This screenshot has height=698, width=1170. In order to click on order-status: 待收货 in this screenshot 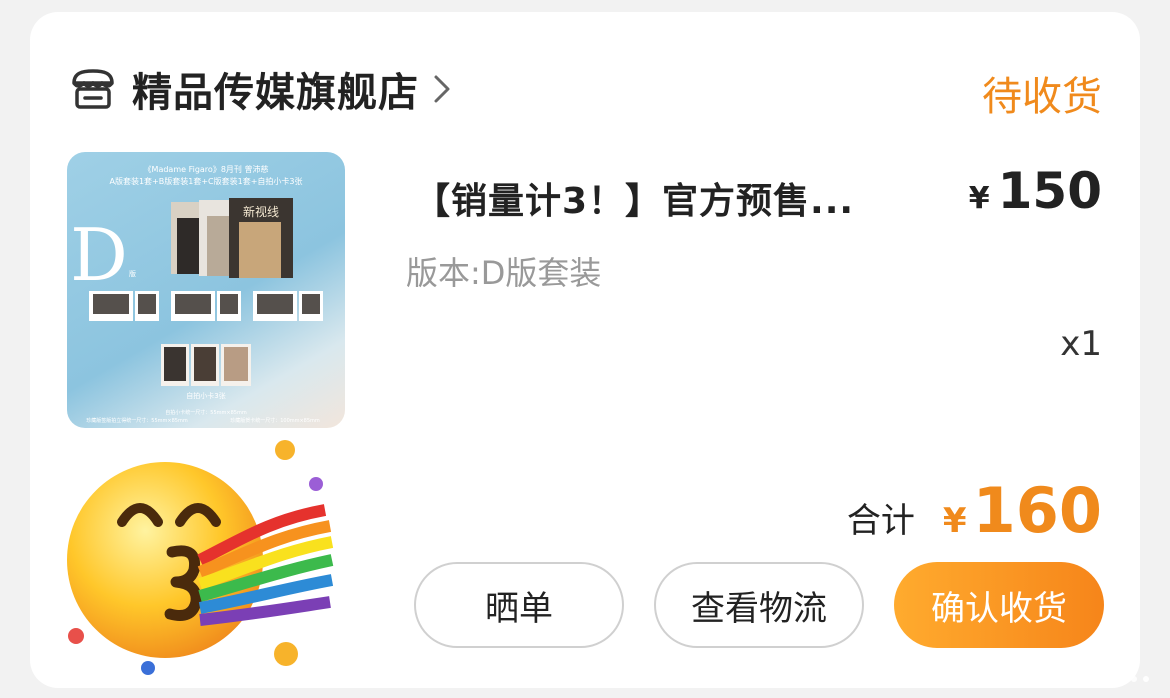, I will do `click(1042, 97)`.